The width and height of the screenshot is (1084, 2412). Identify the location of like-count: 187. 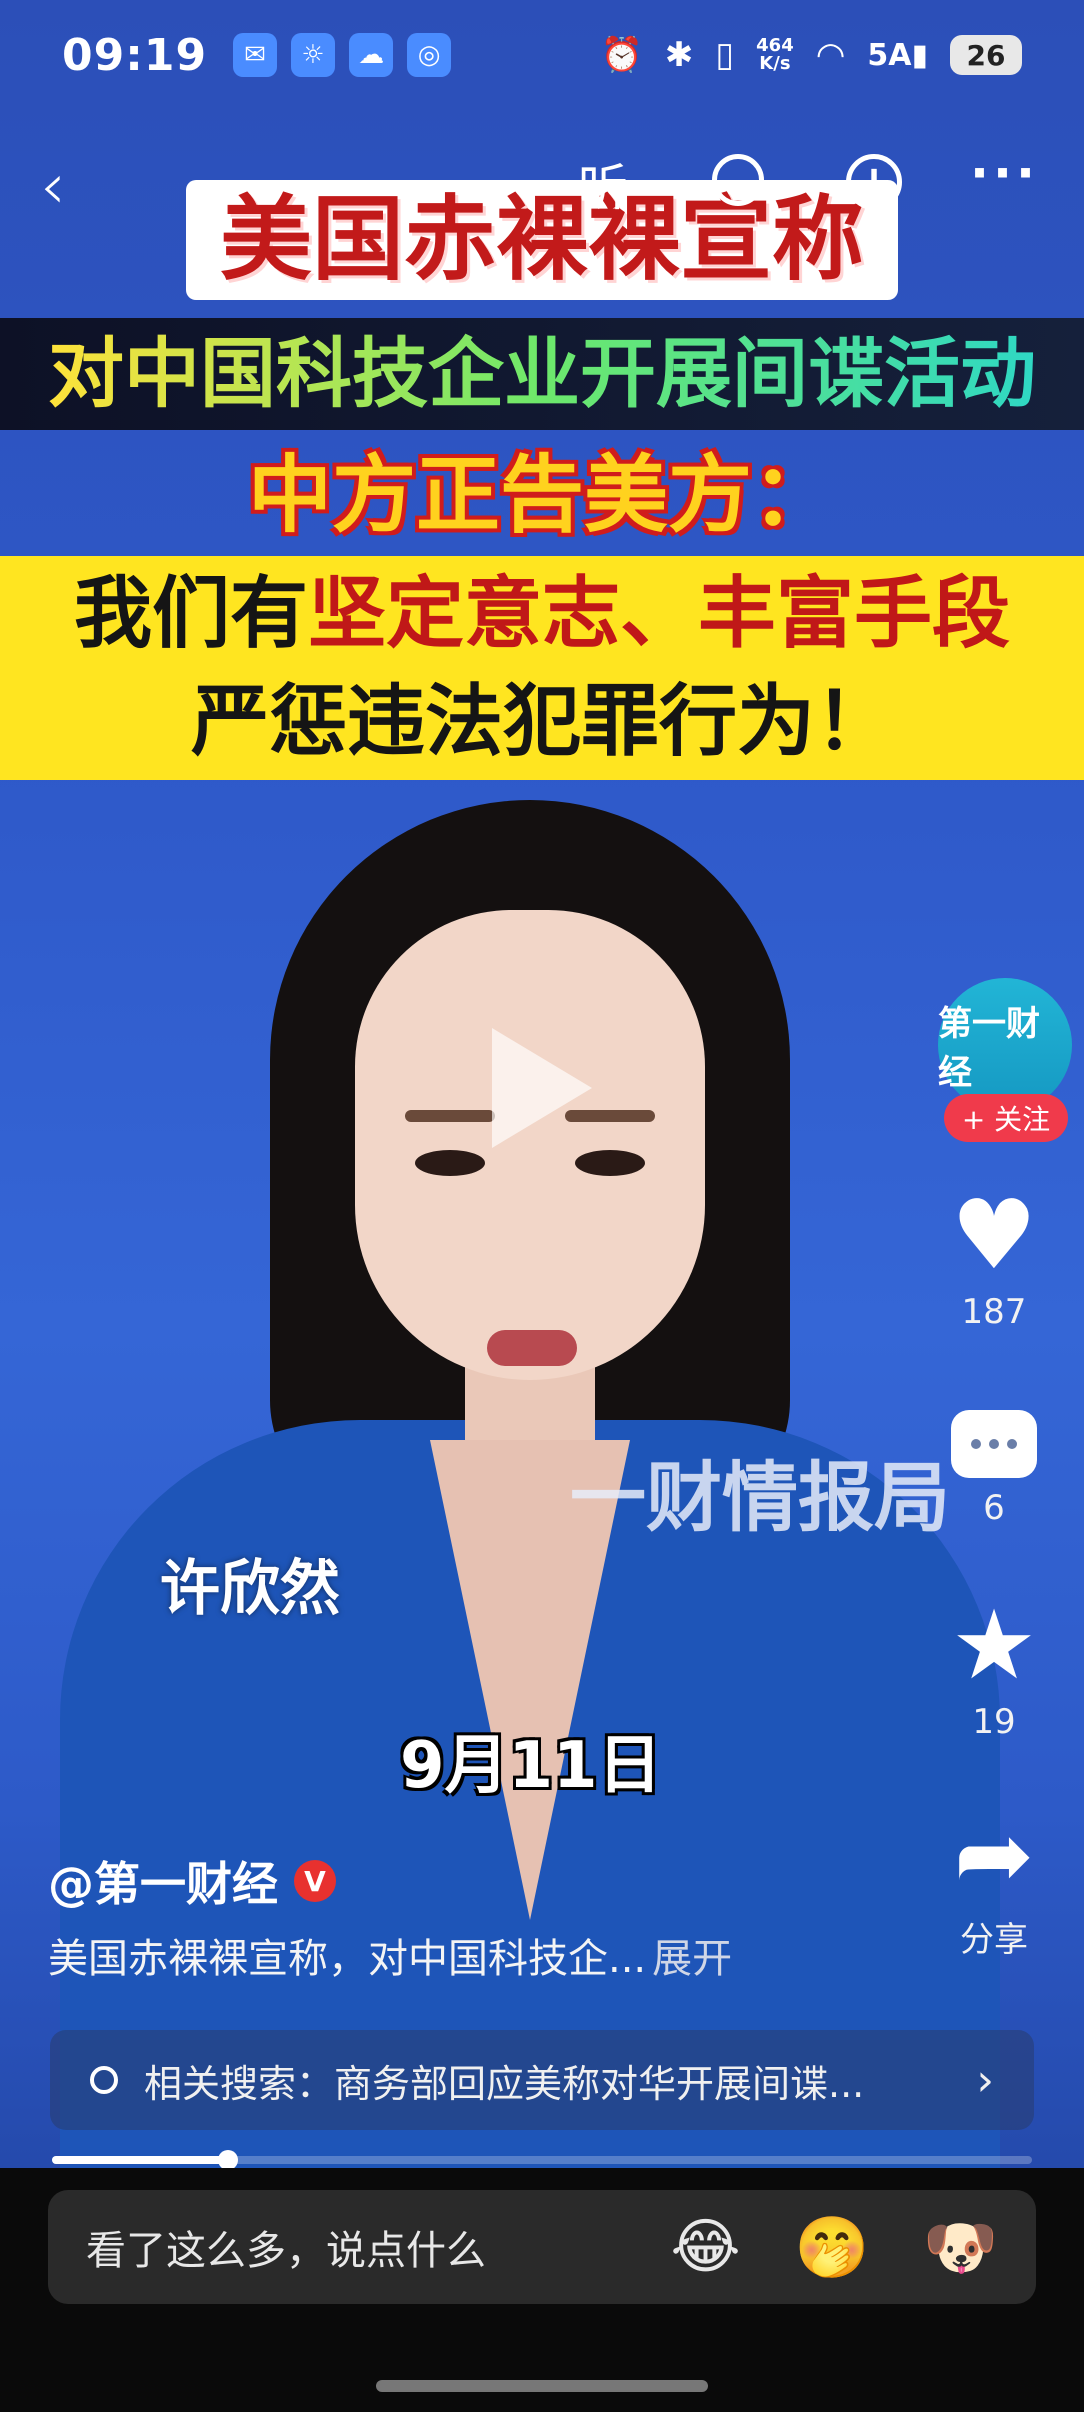
(994, 1312).